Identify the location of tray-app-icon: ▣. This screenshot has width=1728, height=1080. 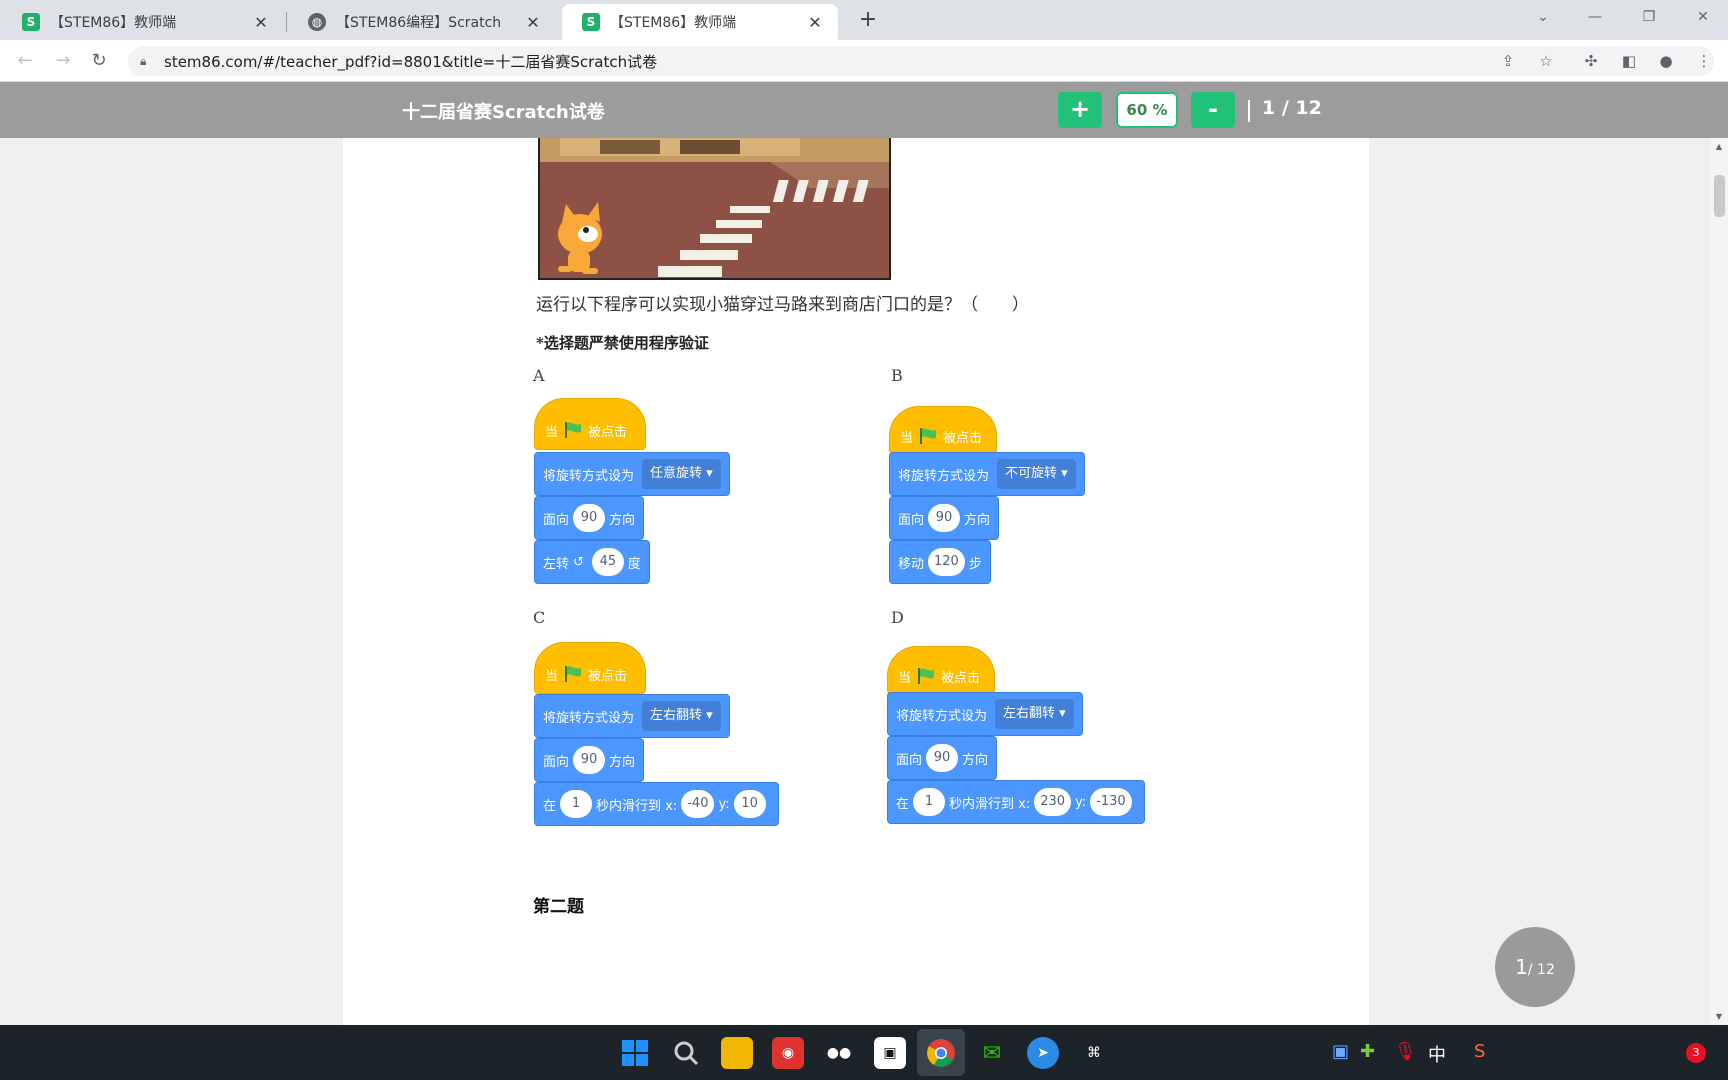
(1340, 1051).